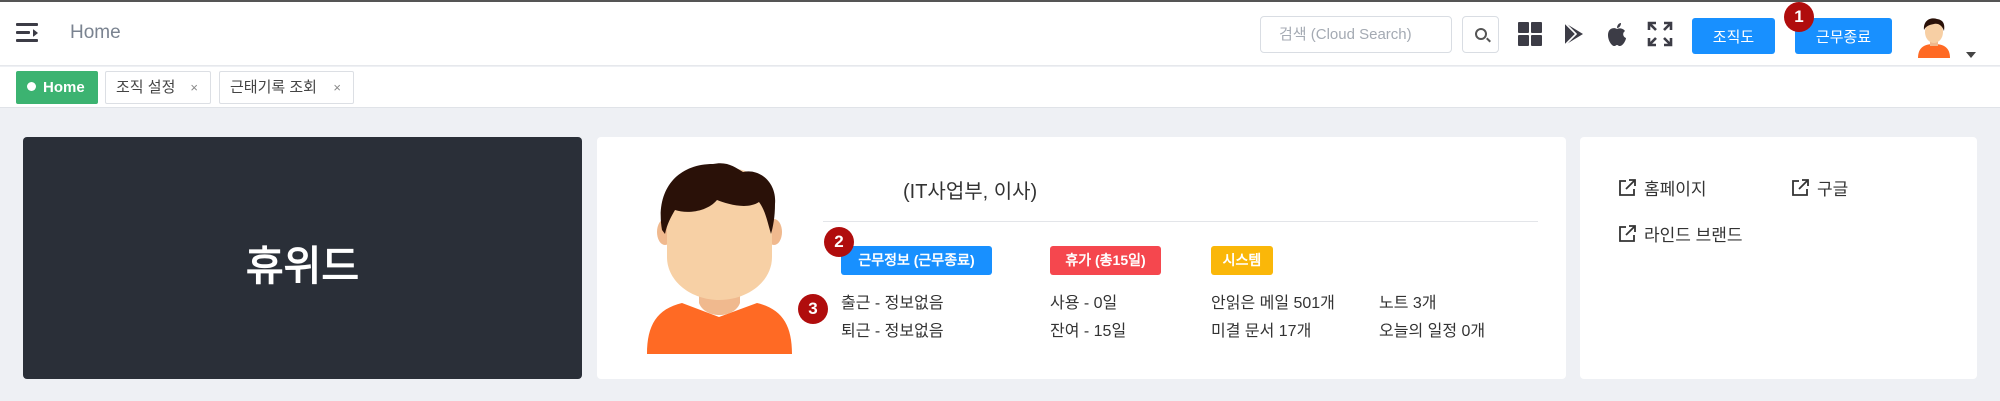  I want to click on tab-attendance-records: 근태기록 조회 ×, so click(286, 87).